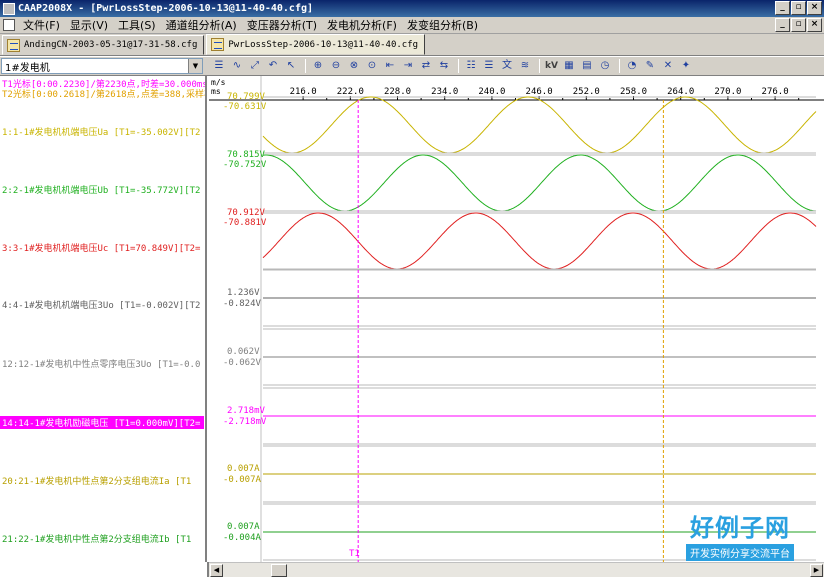 This screenshot has height=577, width=824. I want to click on t2-cursor-info: T2光标[0:00.2618]/第2618点,点差=388,采样率, so click(104, 95).